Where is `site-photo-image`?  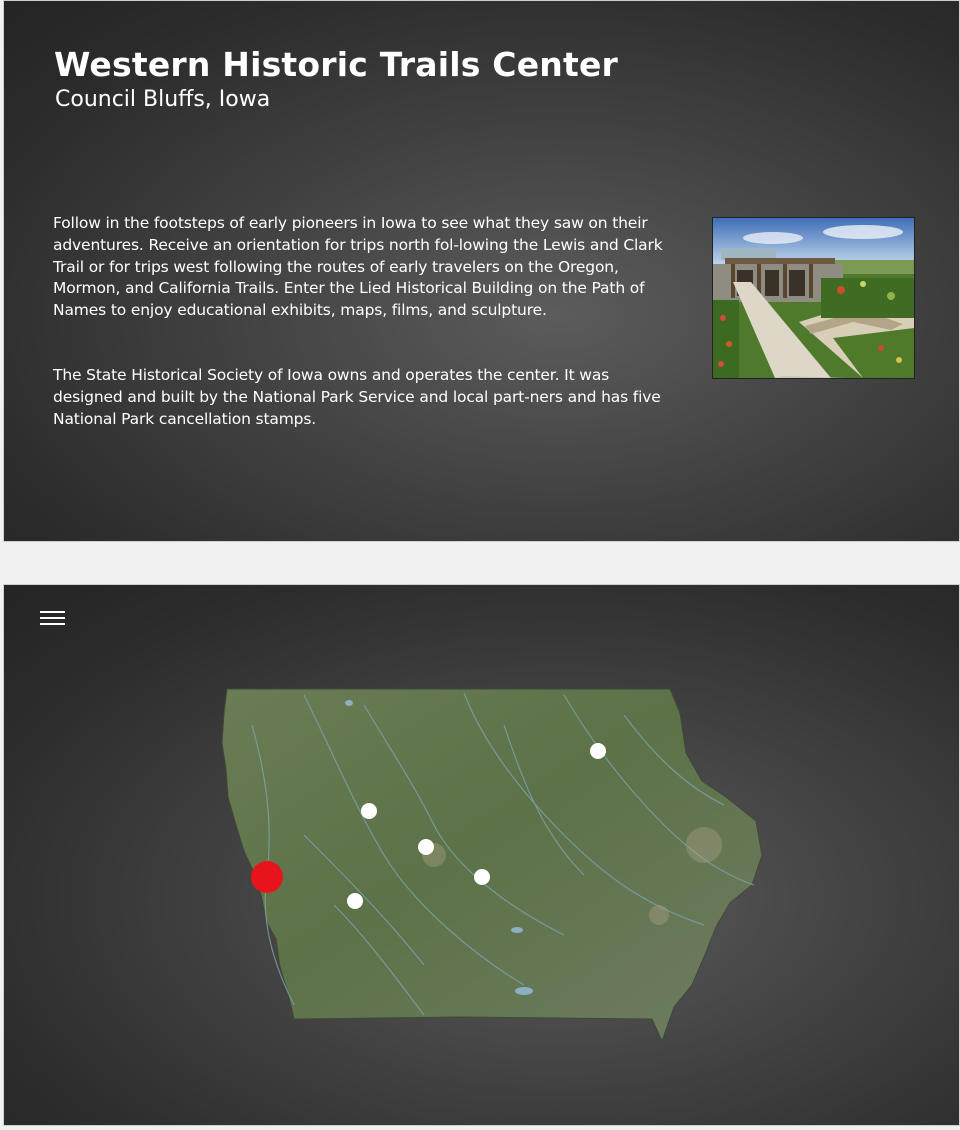
site-photo-image is located at coordinates (813, 298).